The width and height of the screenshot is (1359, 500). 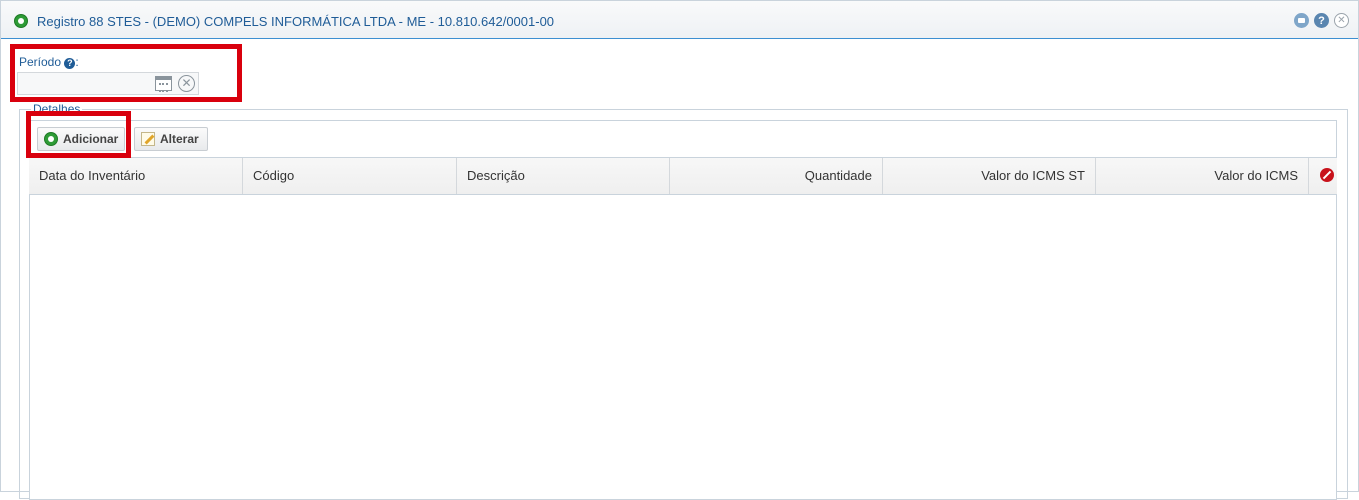 What do you see at coordinates (126, 73) in the screenshot?
I see `periodo-highlight-box` at bounding box center [126, 73].